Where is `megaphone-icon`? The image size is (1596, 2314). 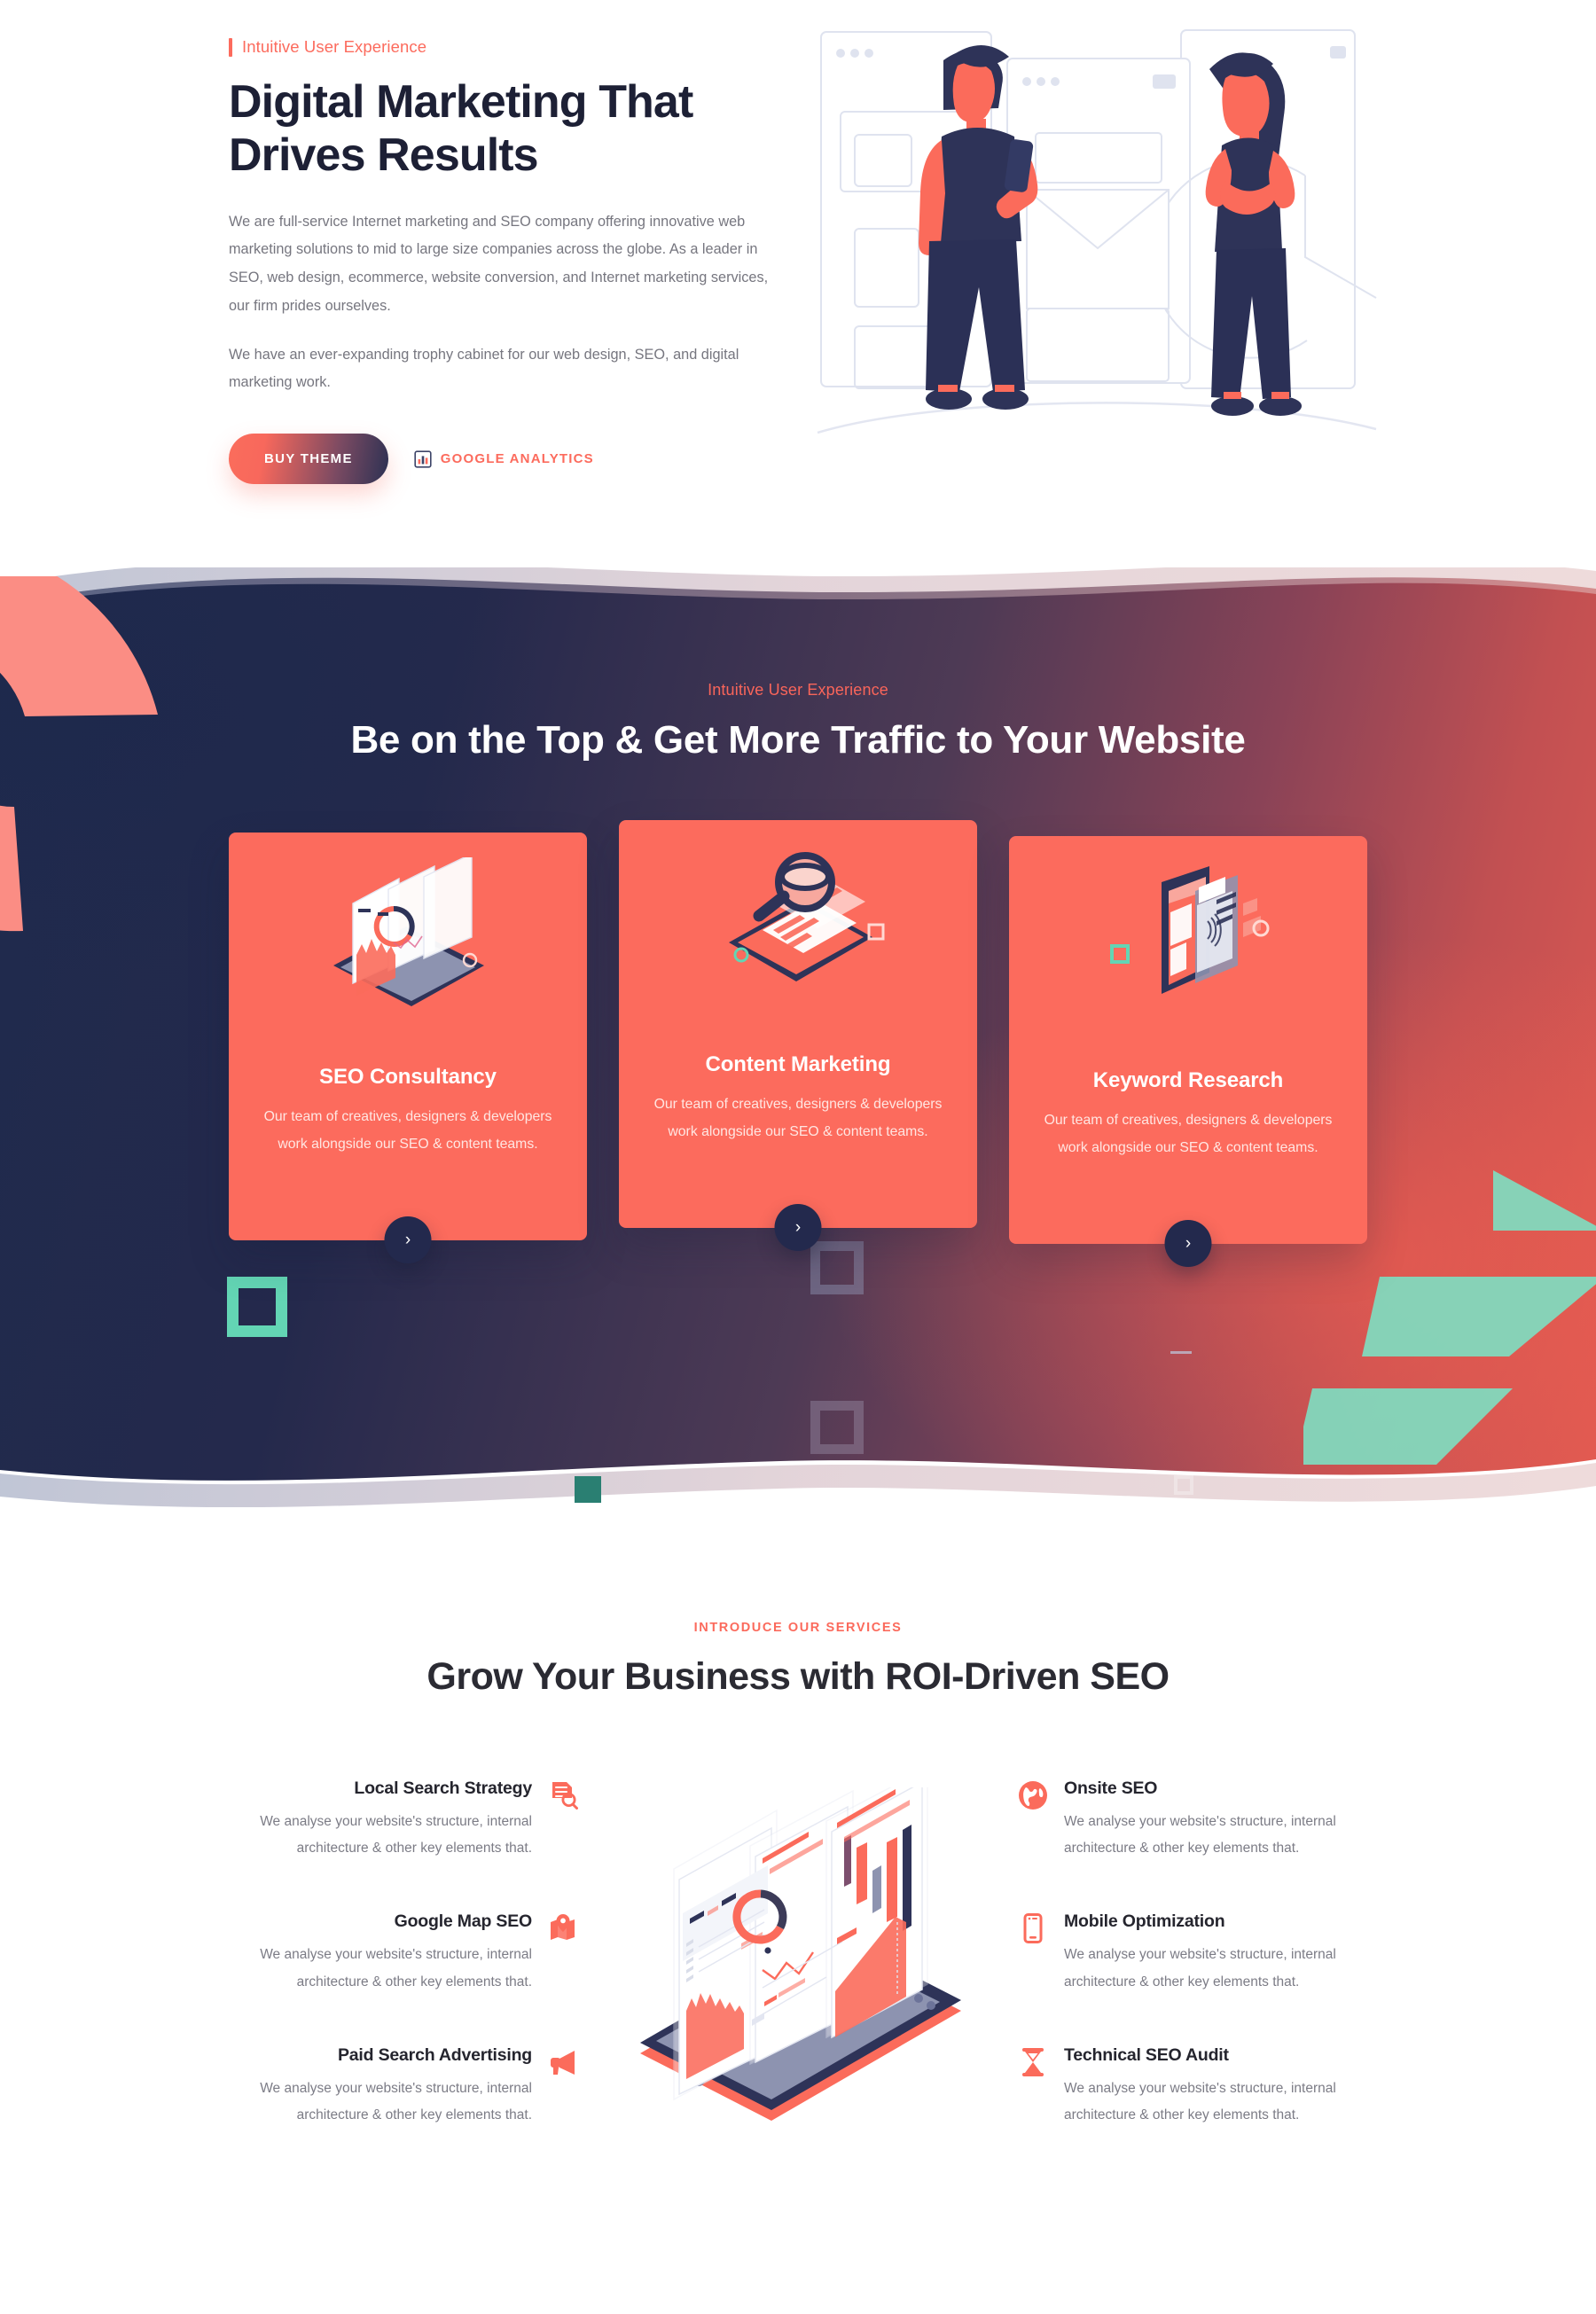 megaphone-icon is located at coordinates (563, 2062).